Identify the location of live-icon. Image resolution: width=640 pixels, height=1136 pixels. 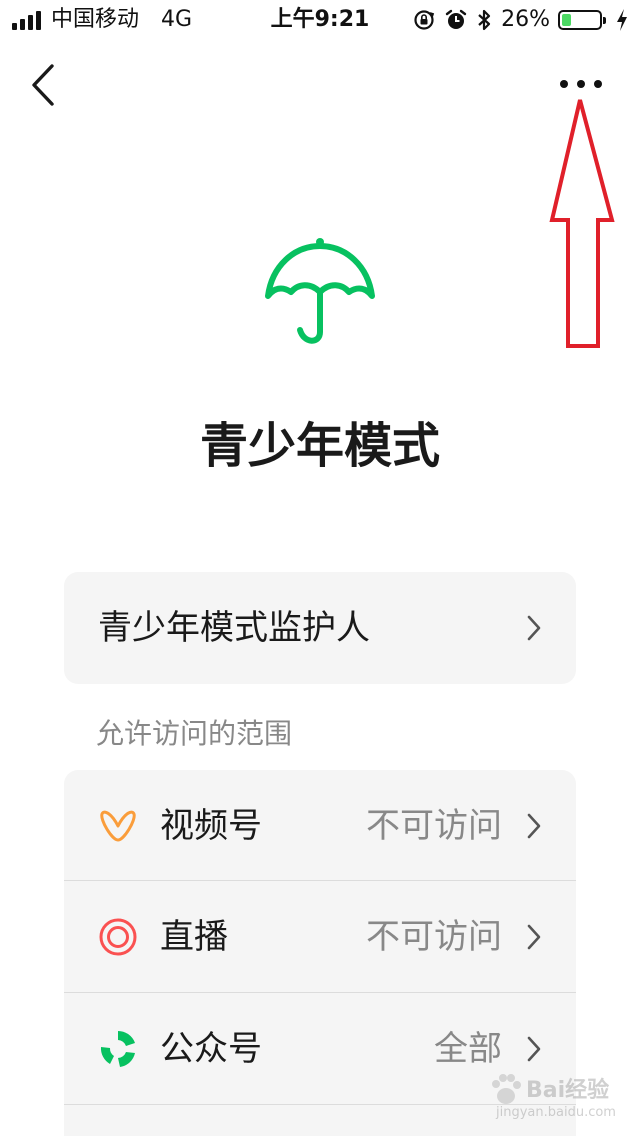
(118, 937).